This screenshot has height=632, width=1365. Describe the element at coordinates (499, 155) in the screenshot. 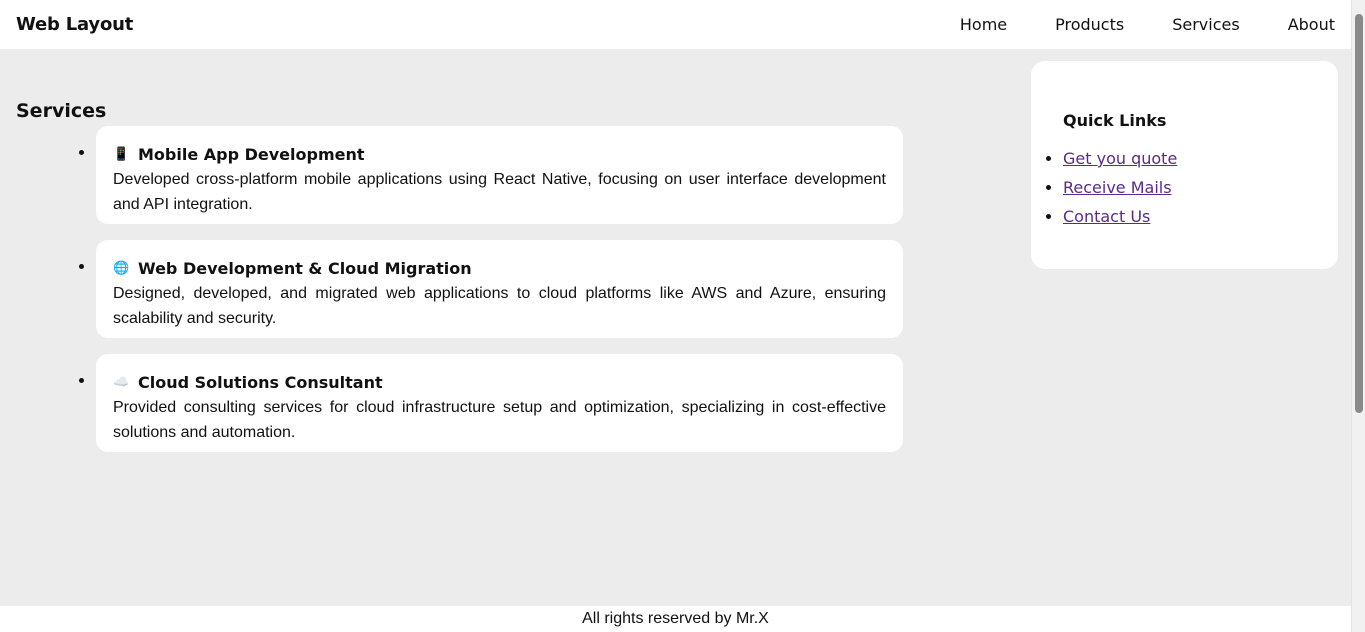

I see `service-title: 📱 Mobile App Development` at that location.